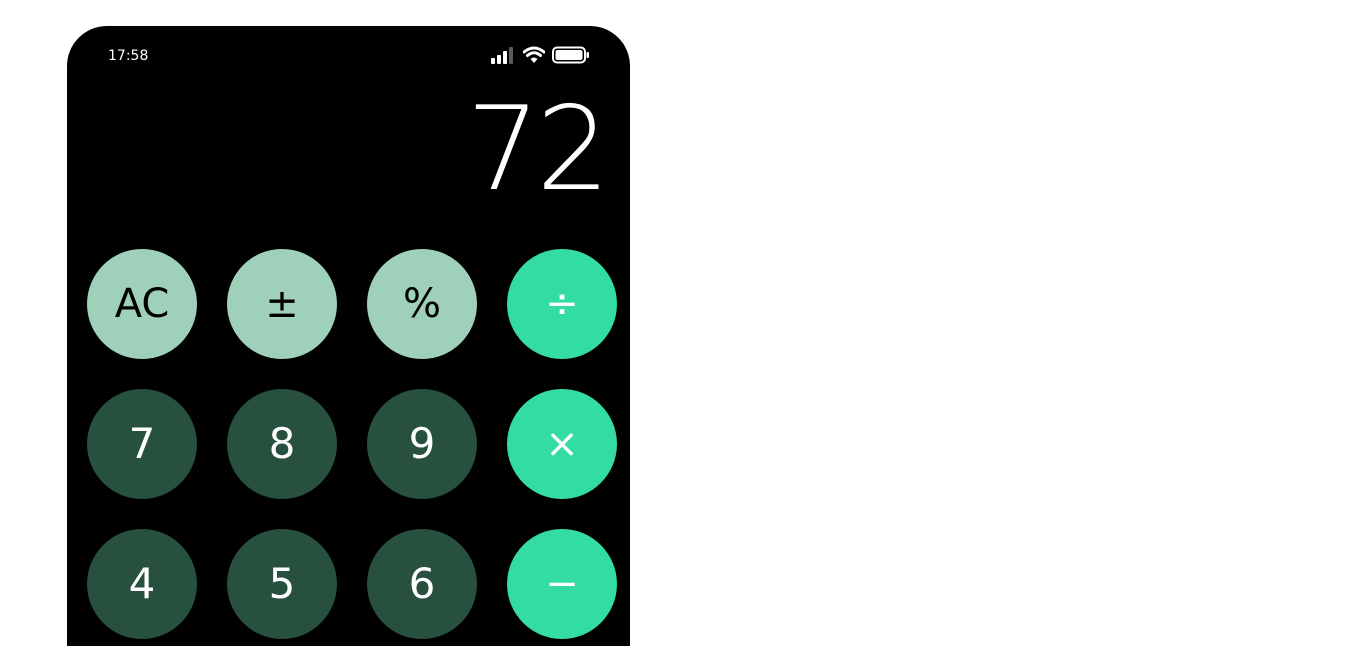 This screenshot has width=1346, height=646. What do you see at coordinates (534, 57) in the screenshot?
I see `wifi-icon` at bounding box center [534, 57].